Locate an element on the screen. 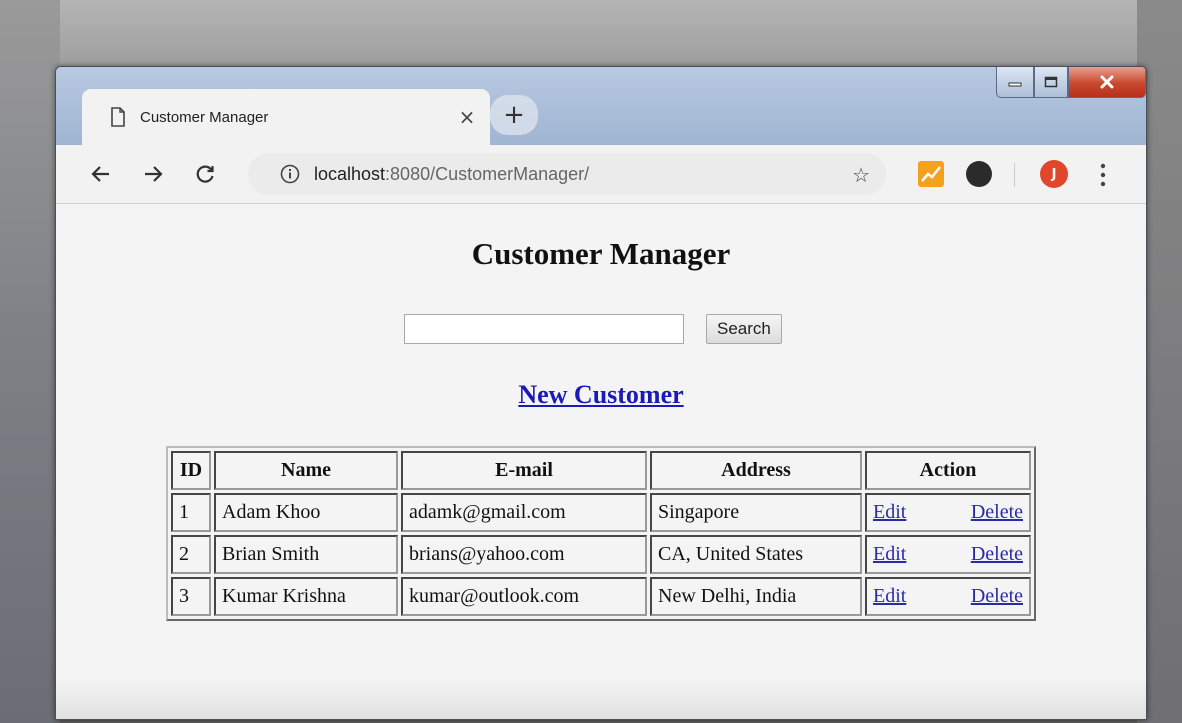 The height and width of the screenshot is (723, 1182). browser-toolbar: localhost:8080/CustomerManager/ ☆ J is located at coordinates (601, 174).